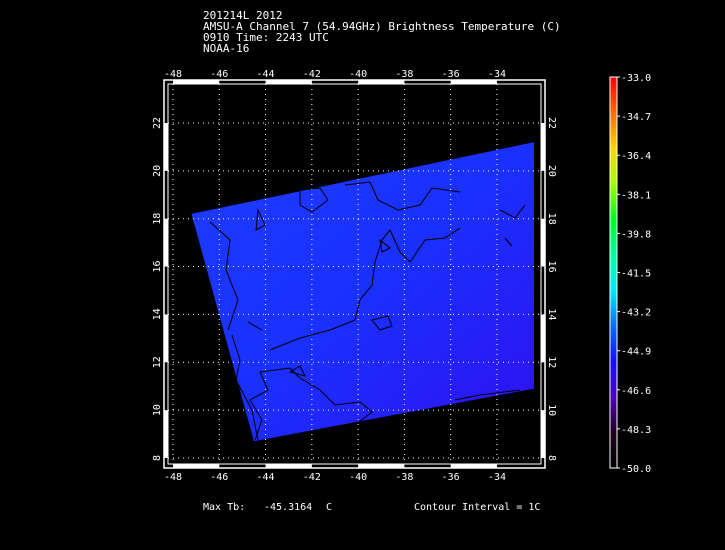 Image resolution: width=725 pixels, height=550 pixels. Describe the element at coordinates (551, 219) in the screenshot. I see `y-tick-label-right: 18` at that location.